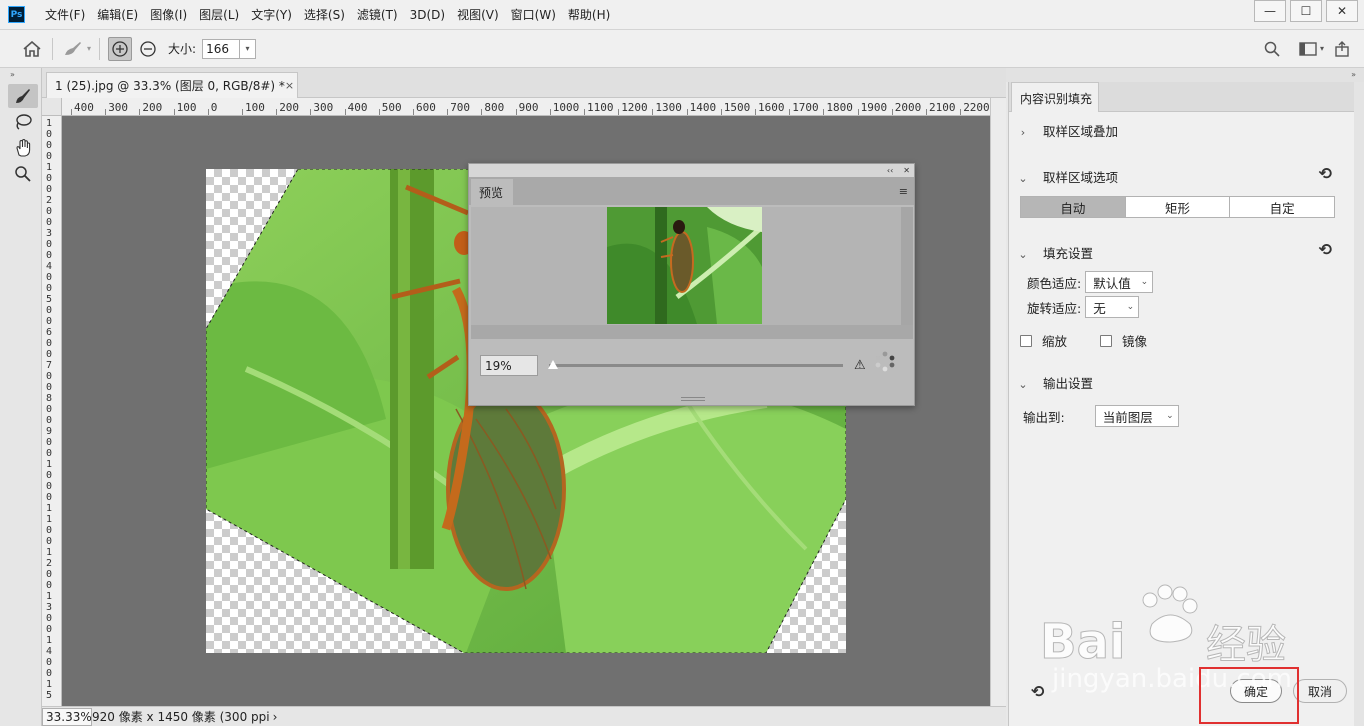 This screenshot has width=1364, height=726. What do you see at coordinates (49, 299) in the screenshot?
I see `ruler-label: 5` at bounding box center [49, 299].